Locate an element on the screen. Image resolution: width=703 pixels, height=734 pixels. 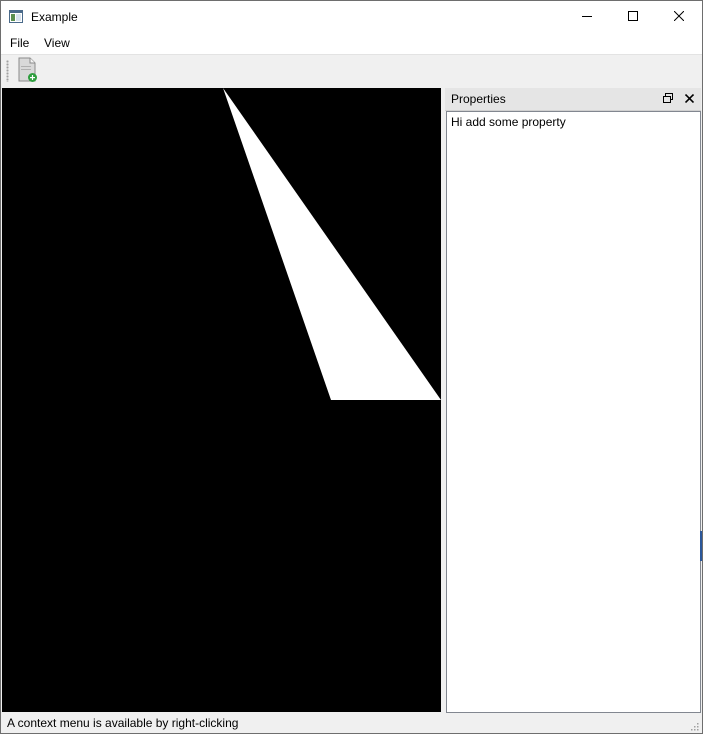
float-icon is located at coordinates (668, 99).